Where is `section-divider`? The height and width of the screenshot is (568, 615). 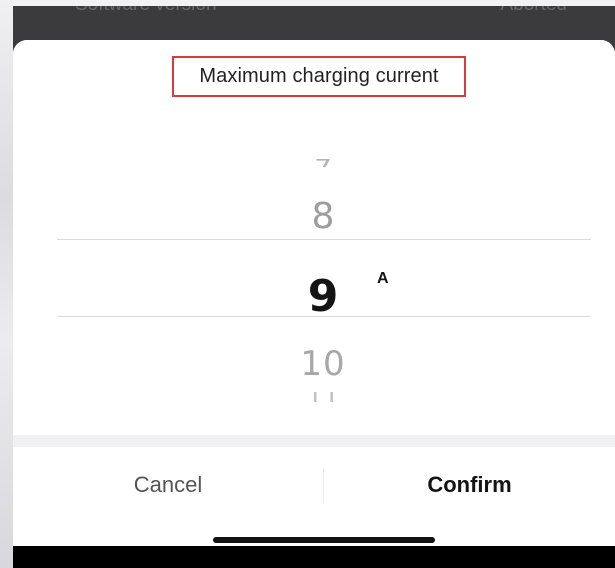 section-divider is located at coordinates (314, 441).